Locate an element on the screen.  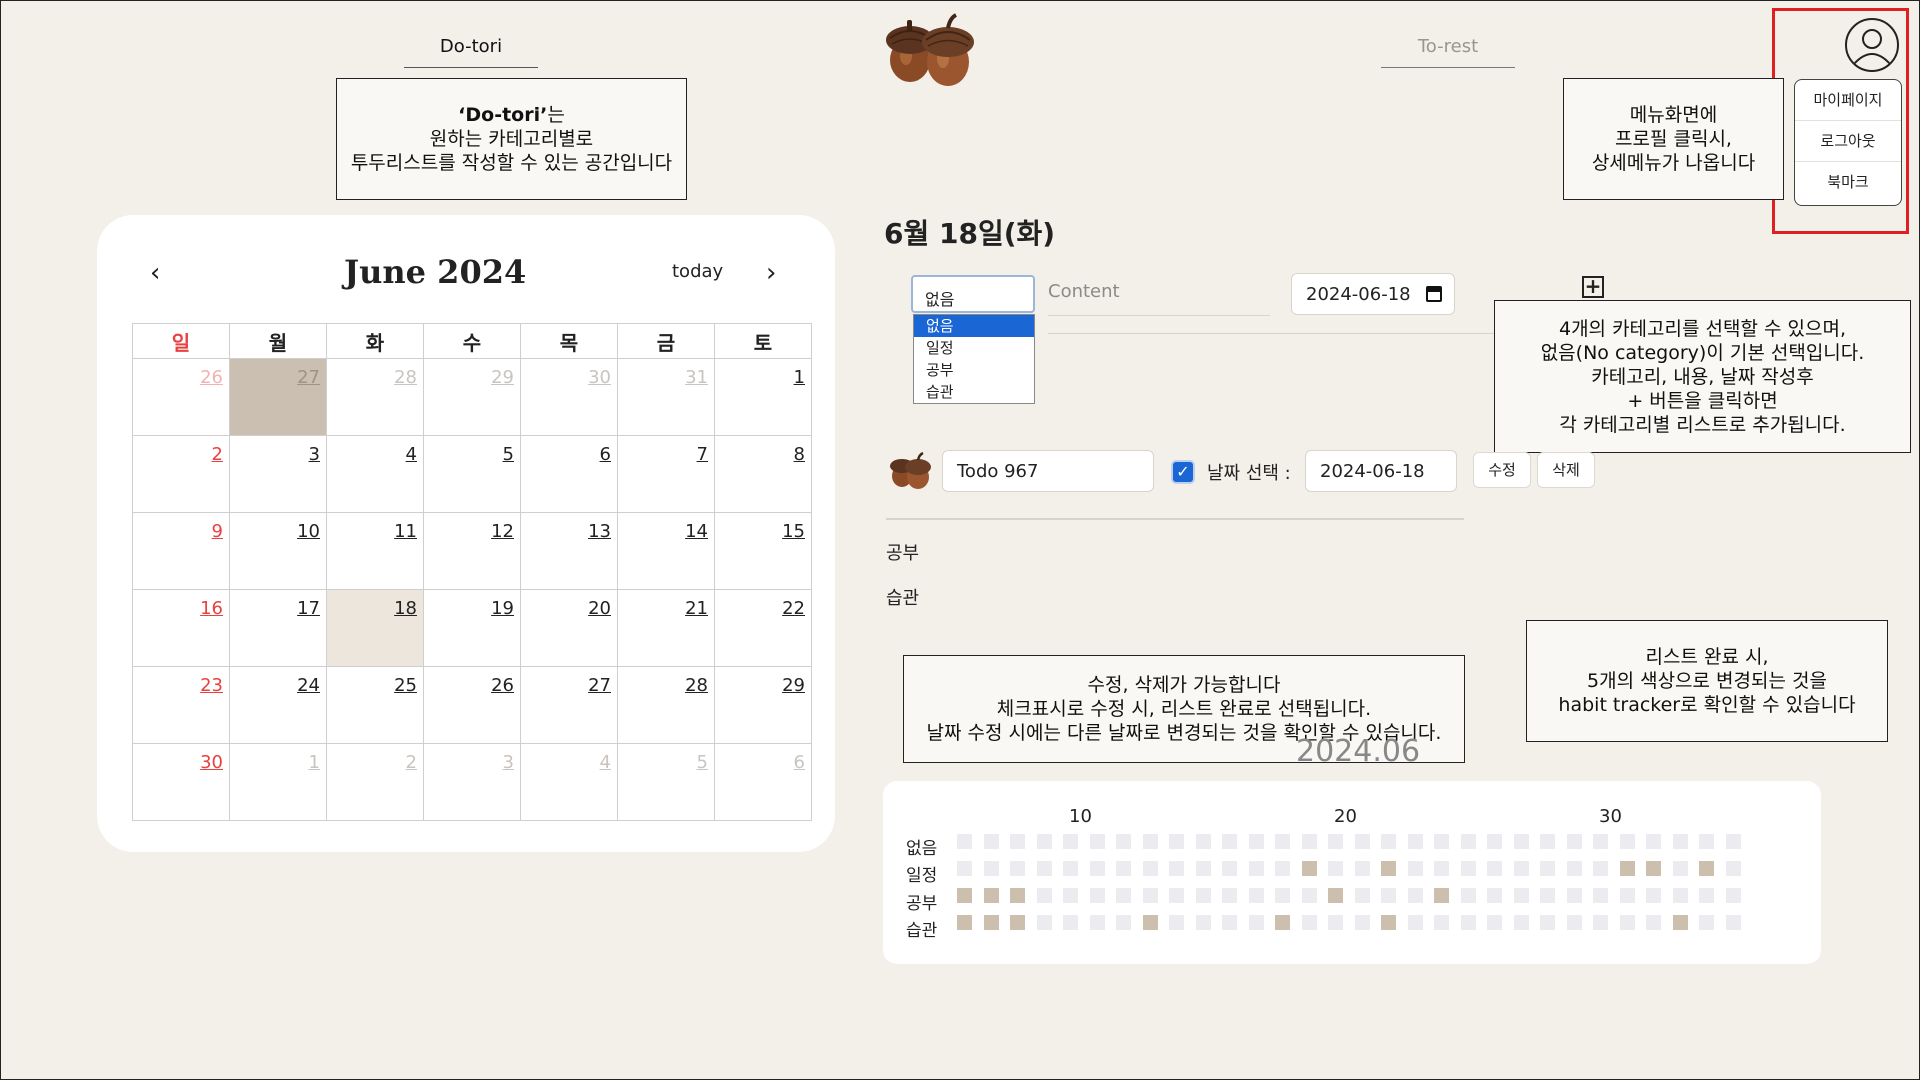
calendar-day: 12 is located at coordinates (472, 551).